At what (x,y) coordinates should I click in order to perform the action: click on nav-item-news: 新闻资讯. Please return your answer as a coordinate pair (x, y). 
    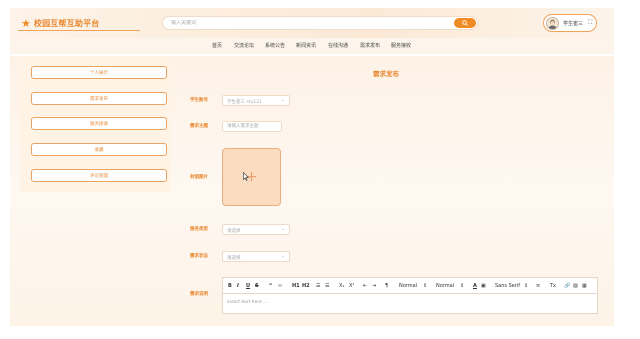
    Looking at the image, I should click on (306, 45).